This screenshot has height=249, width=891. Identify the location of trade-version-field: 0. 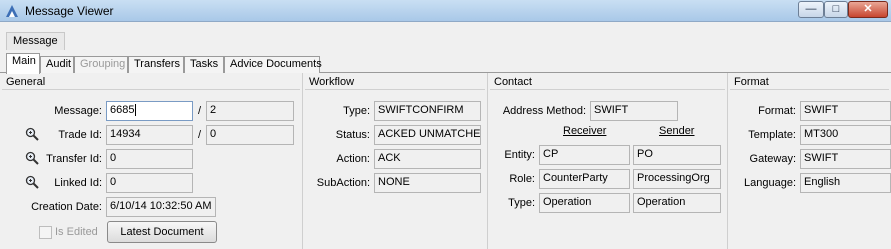
(250, 135).